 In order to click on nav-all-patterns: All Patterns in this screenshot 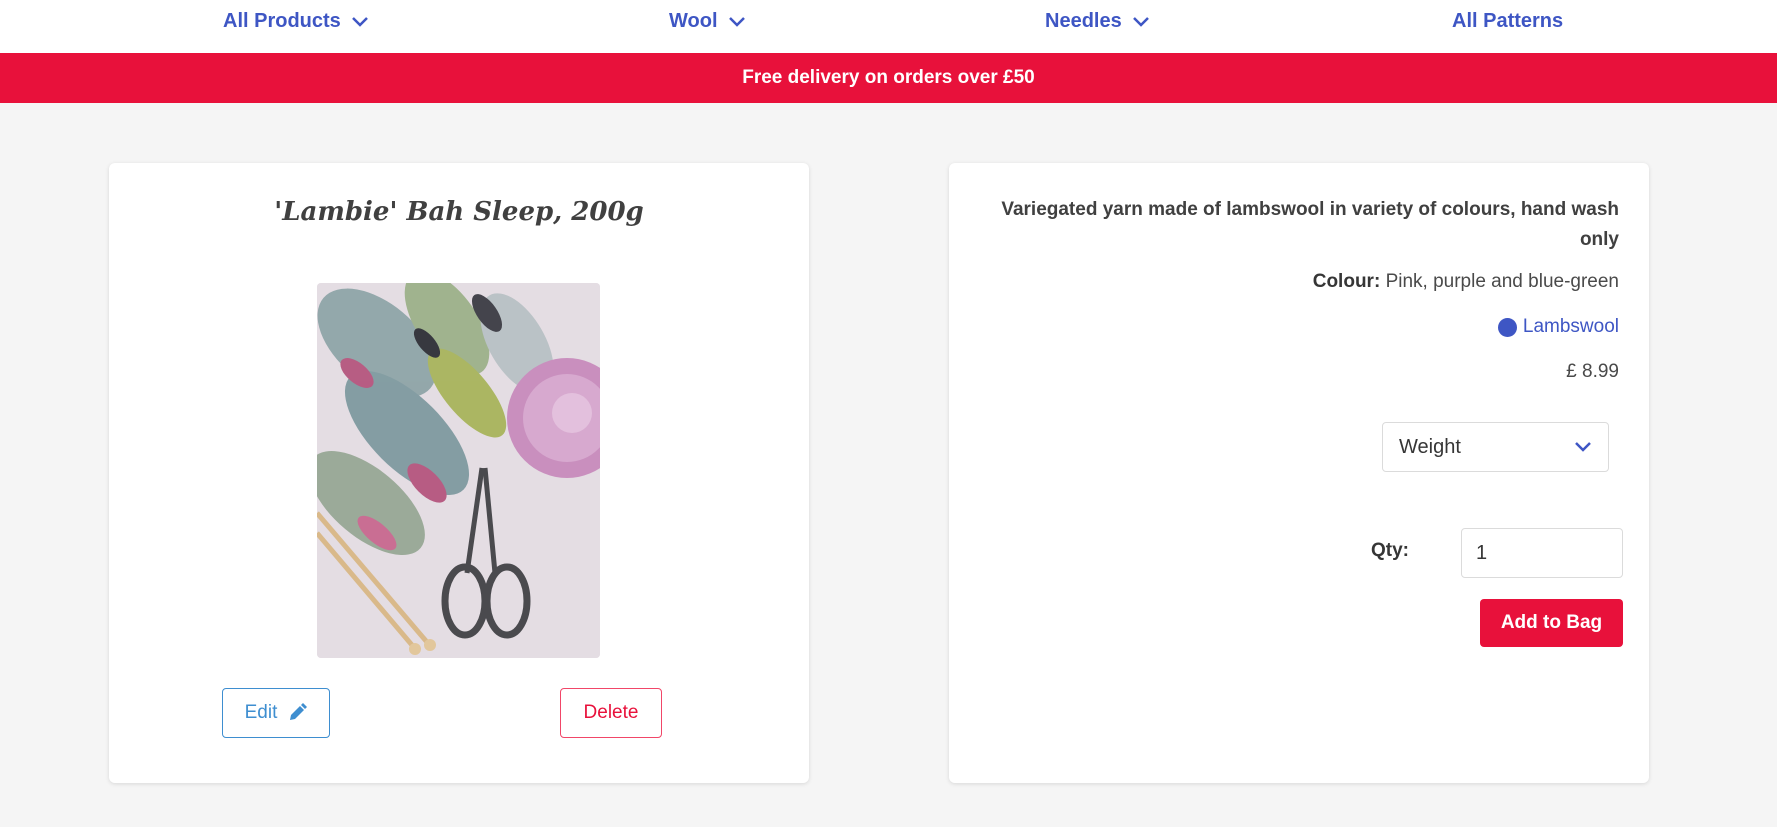, I will do `click(1507, 21)`.